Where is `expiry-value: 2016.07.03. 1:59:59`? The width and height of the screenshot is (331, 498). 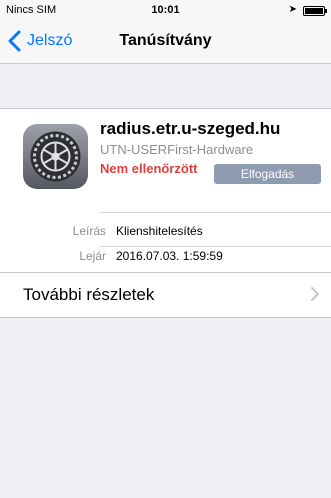 expiry-value: 2016.07.03. 1:59:59 is located at coordinates (169, 256).